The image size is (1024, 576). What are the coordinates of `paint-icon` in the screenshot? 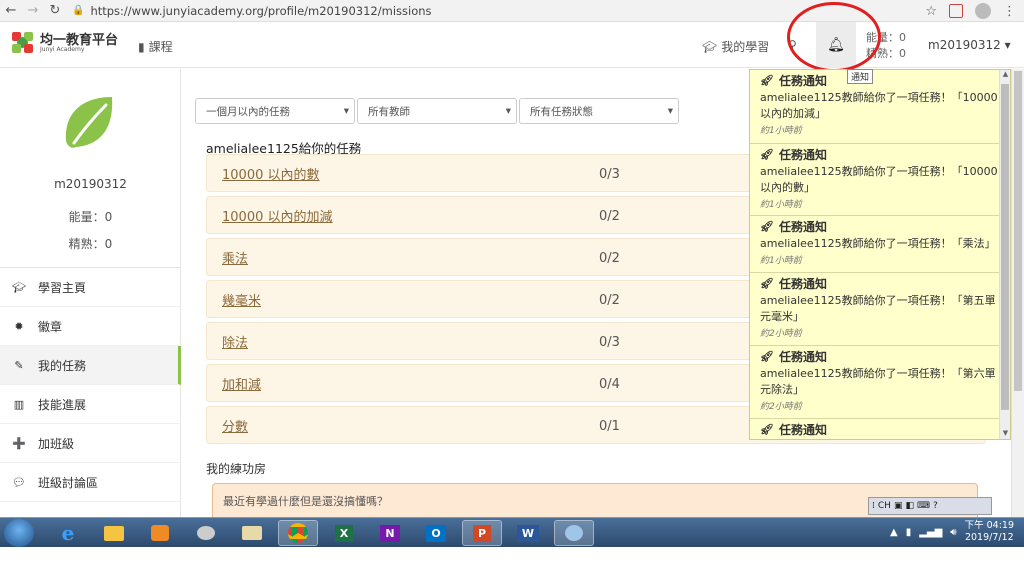 It's located at (574, 533).